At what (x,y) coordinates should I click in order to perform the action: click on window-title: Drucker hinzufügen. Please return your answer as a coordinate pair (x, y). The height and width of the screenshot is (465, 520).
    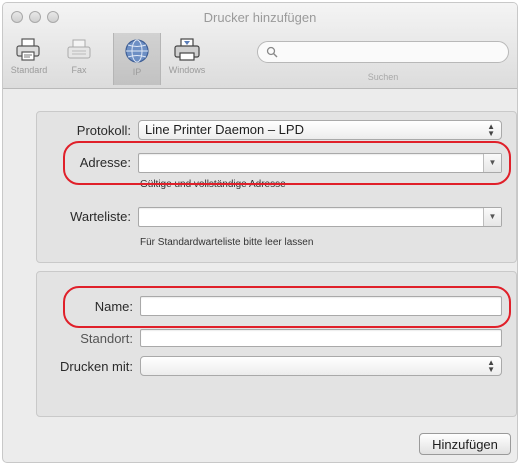
    Looking at the image, I should click on (260, 17).